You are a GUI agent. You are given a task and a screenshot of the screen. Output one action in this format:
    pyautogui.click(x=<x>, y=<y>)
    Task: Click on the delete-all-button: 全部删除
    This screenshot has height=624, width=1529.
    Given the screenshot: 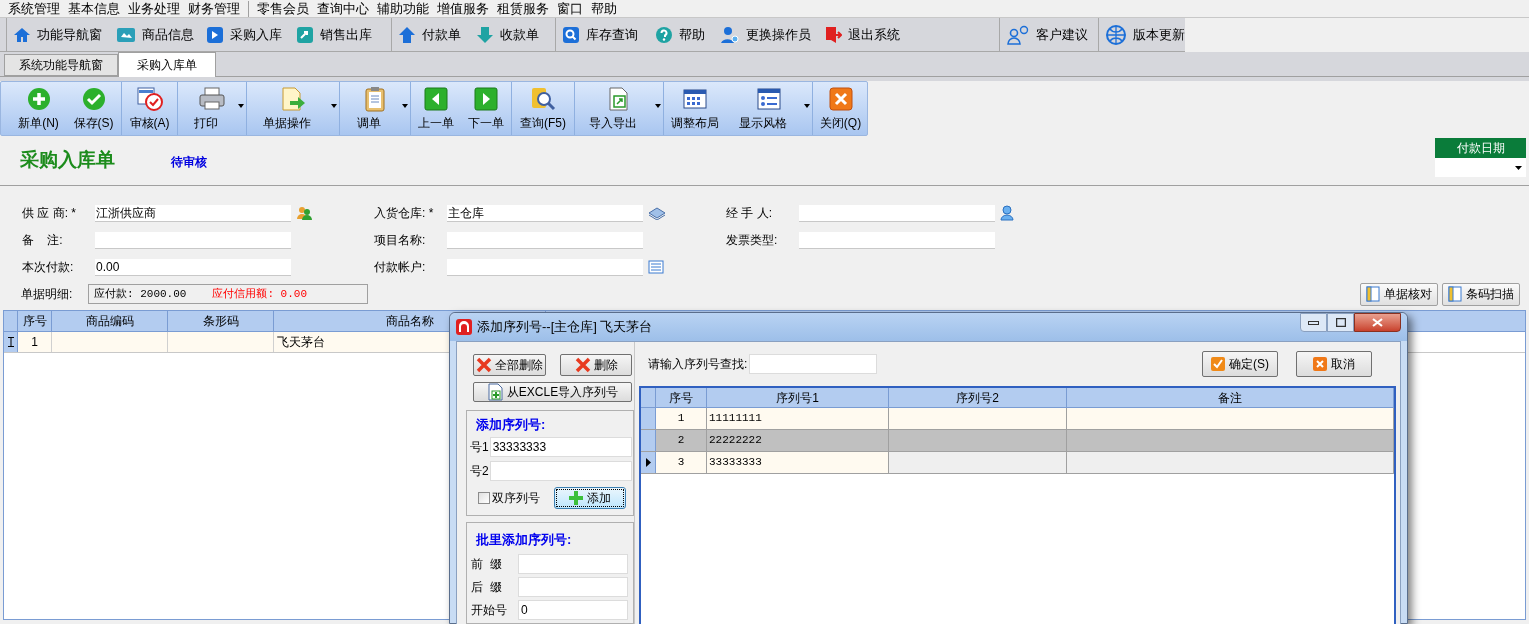 What is the action you would take?
    pyautogui.click(x=509, y=365)
    